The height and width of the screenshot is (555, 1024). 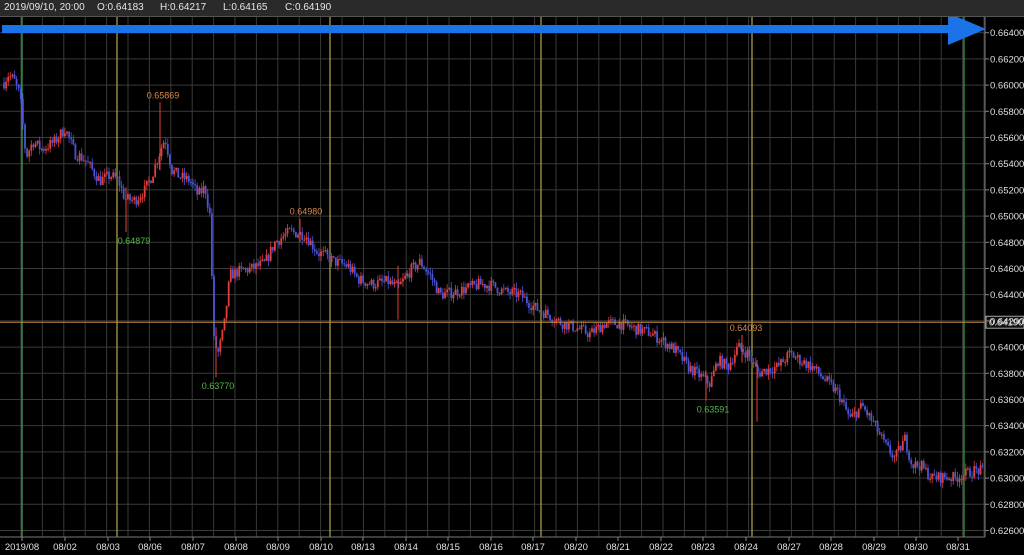 What do you see at coordinates (134, 241) in the screenshot?
I see `price-annotation: 0.64879` at bounding box center [134, 241].